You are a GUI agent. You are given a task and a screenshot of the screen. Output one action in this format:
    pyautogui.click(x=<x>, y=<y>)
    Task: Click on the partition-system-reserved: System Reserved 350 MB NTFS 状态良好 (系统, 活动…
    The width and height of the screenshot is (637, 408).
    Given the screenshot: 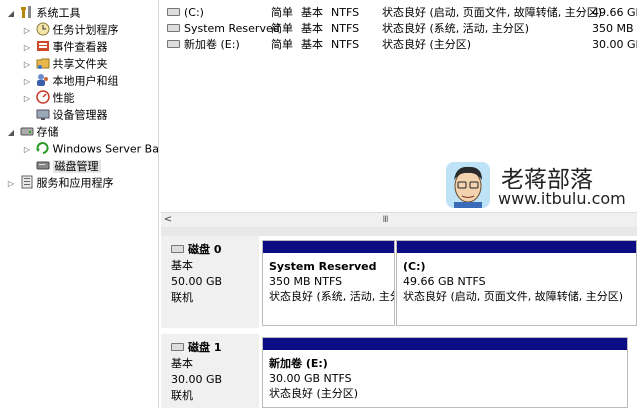 What is the action you would take?
    pyautogui.click(x=328, y=283)
    